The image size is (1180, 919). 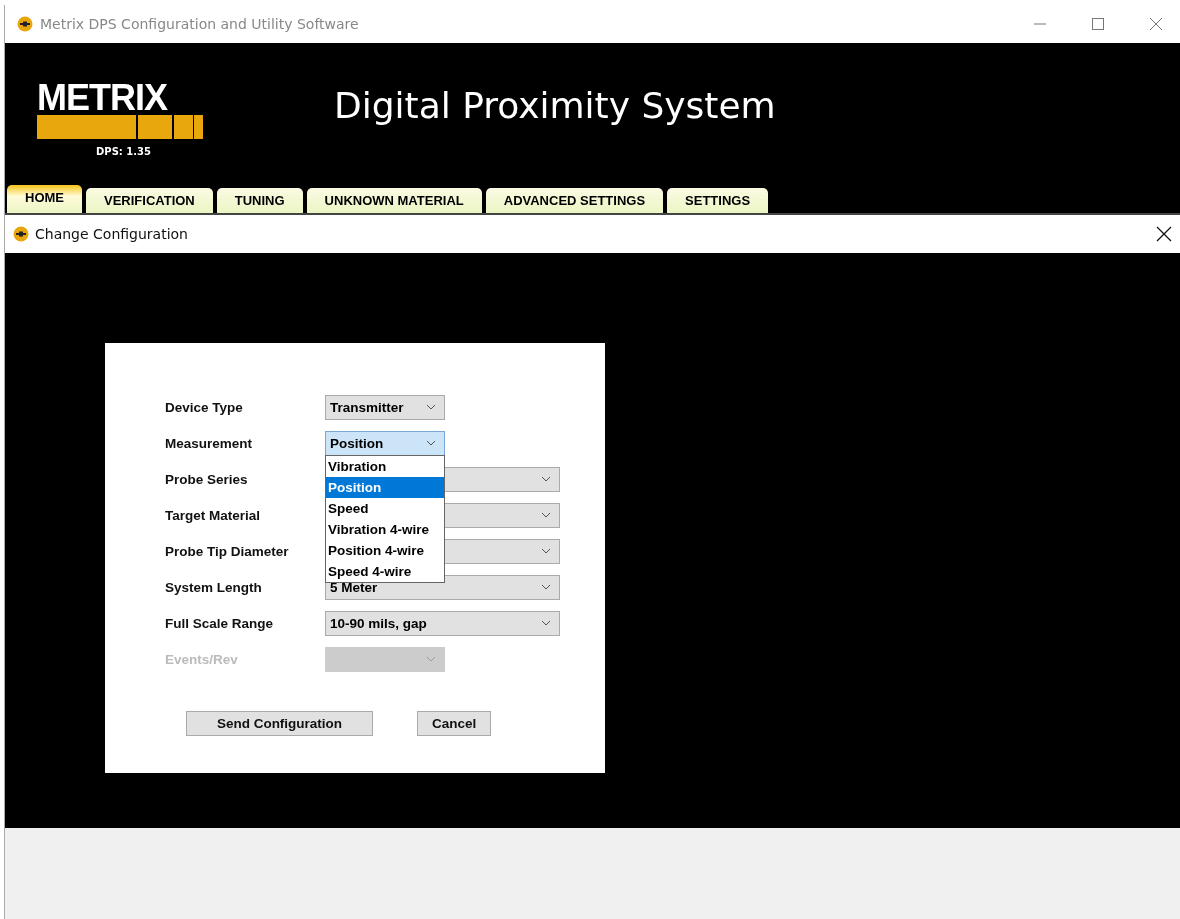 I want to click on field-label: Device Type, so click(x=204, y=407).